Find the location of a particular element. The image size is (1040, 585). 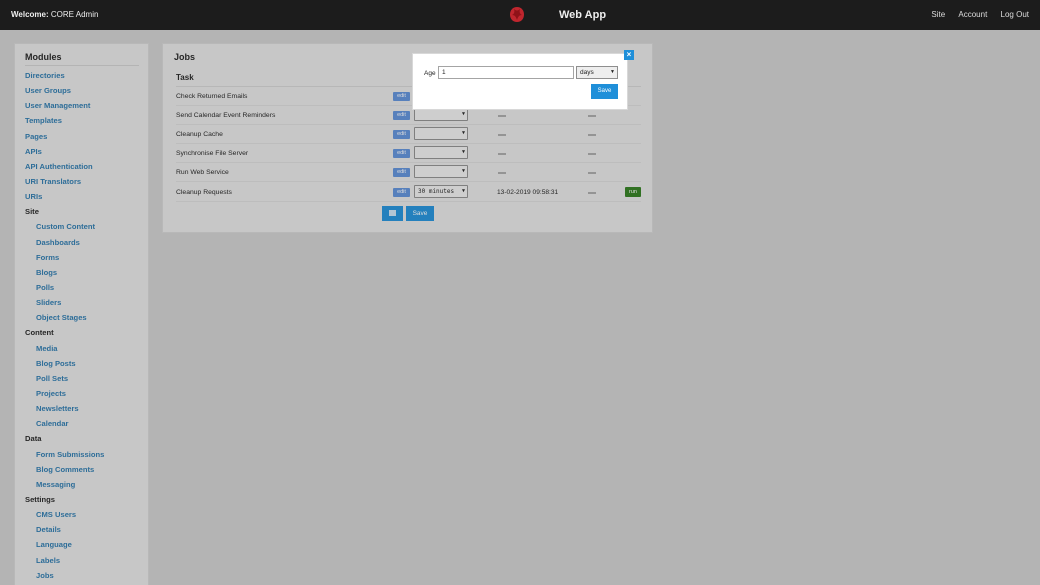

age-modal: × Age 1 days ▼ Save is located at coordinates (523, 80).